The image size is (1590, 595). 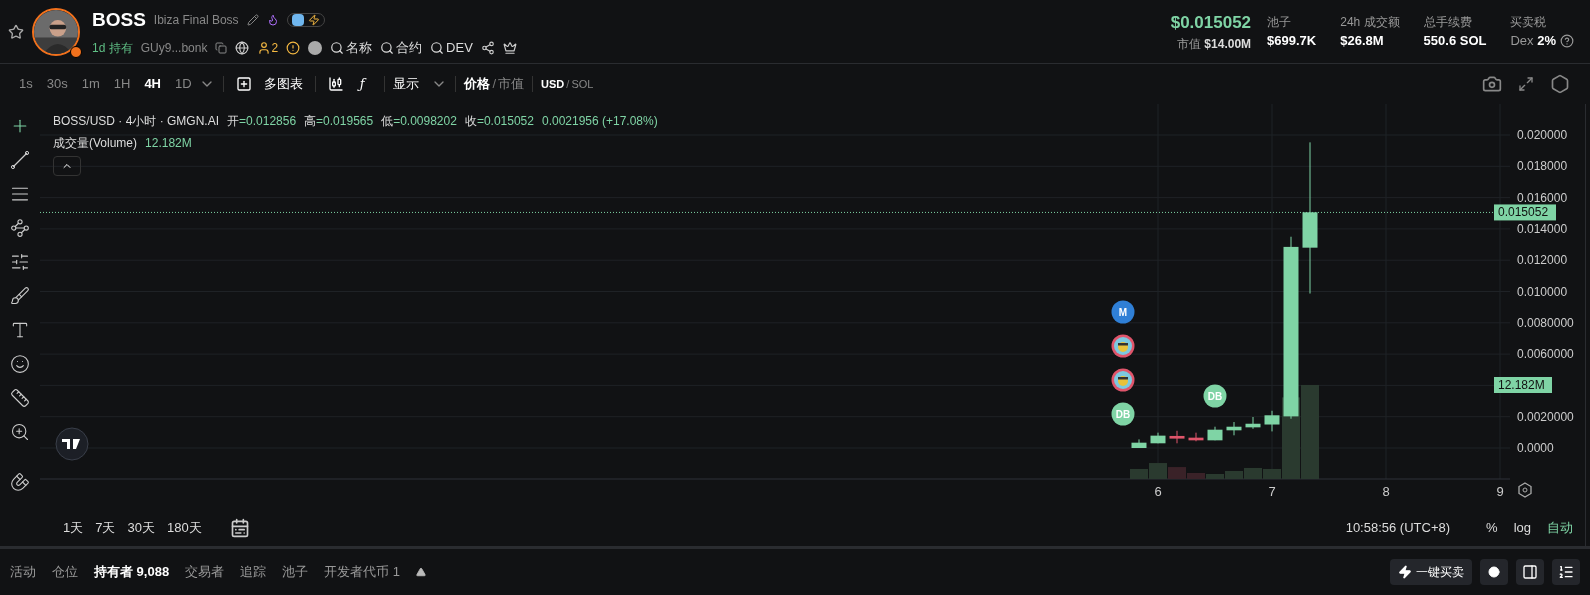 I want to click on indicators-button: ƒ, so click(x=362, y=84).